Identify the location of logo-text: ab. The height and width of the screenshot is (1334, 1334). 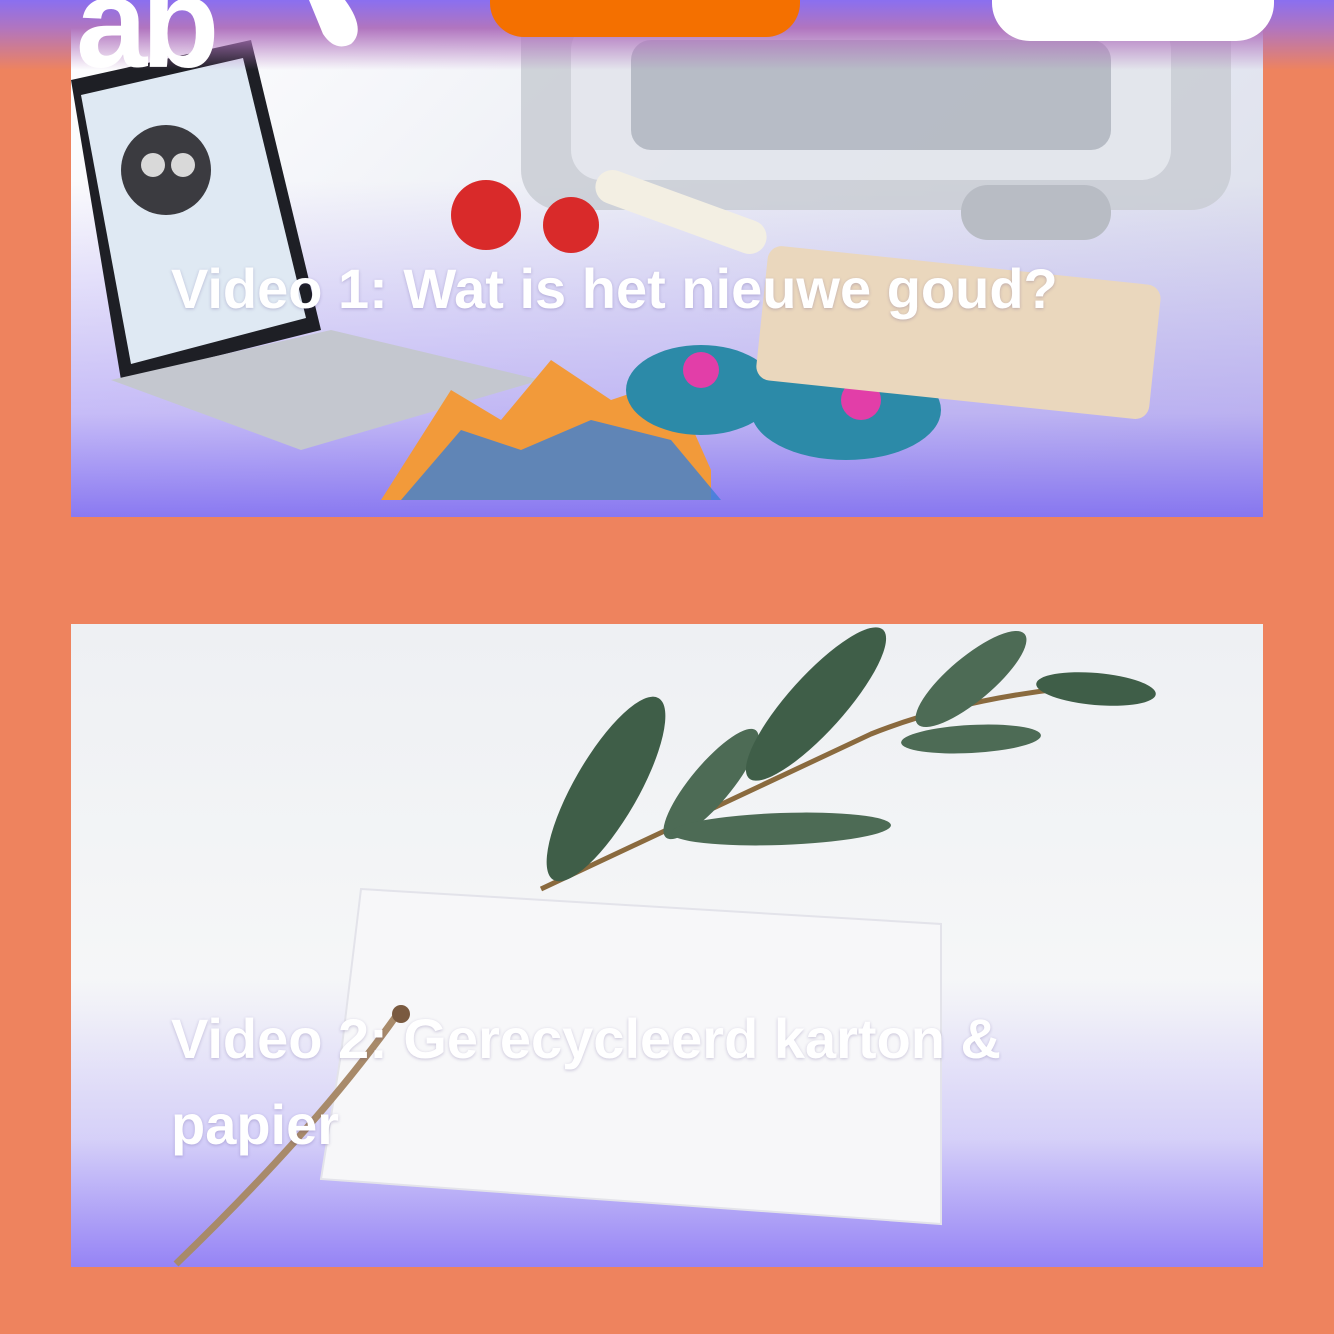
(147, 47).